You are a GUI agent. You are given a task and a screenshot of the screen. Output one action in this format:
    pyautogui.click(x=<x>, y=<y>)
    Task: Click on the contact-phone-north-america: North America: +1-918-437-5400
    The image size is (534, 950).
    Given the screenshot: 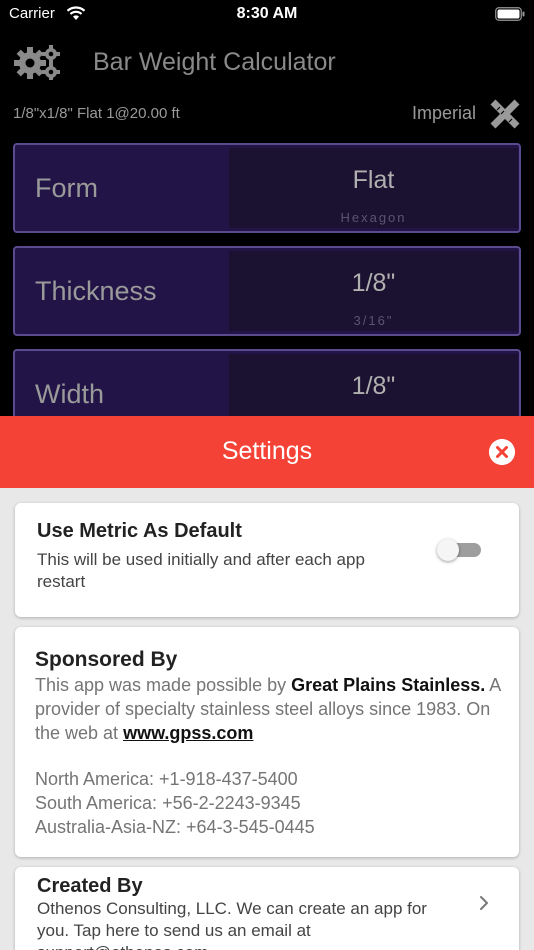 What is the action you would take?
    pyautogui.click(x=175, y=779)
    